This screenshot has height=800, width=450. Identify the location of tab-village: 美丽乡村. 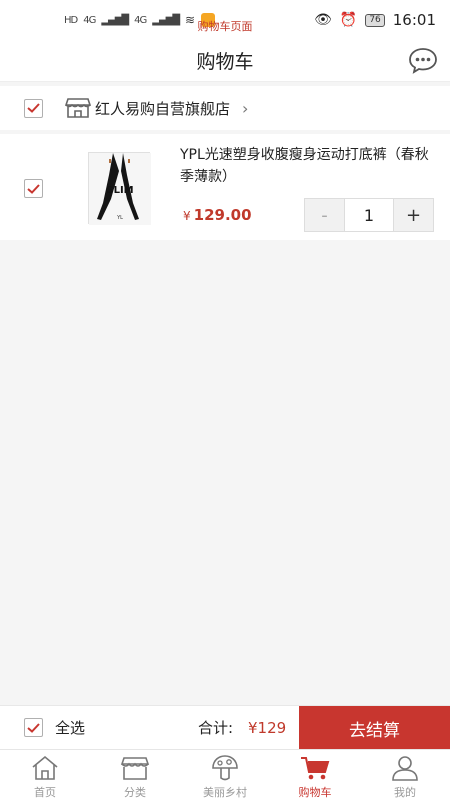
(225, 775).